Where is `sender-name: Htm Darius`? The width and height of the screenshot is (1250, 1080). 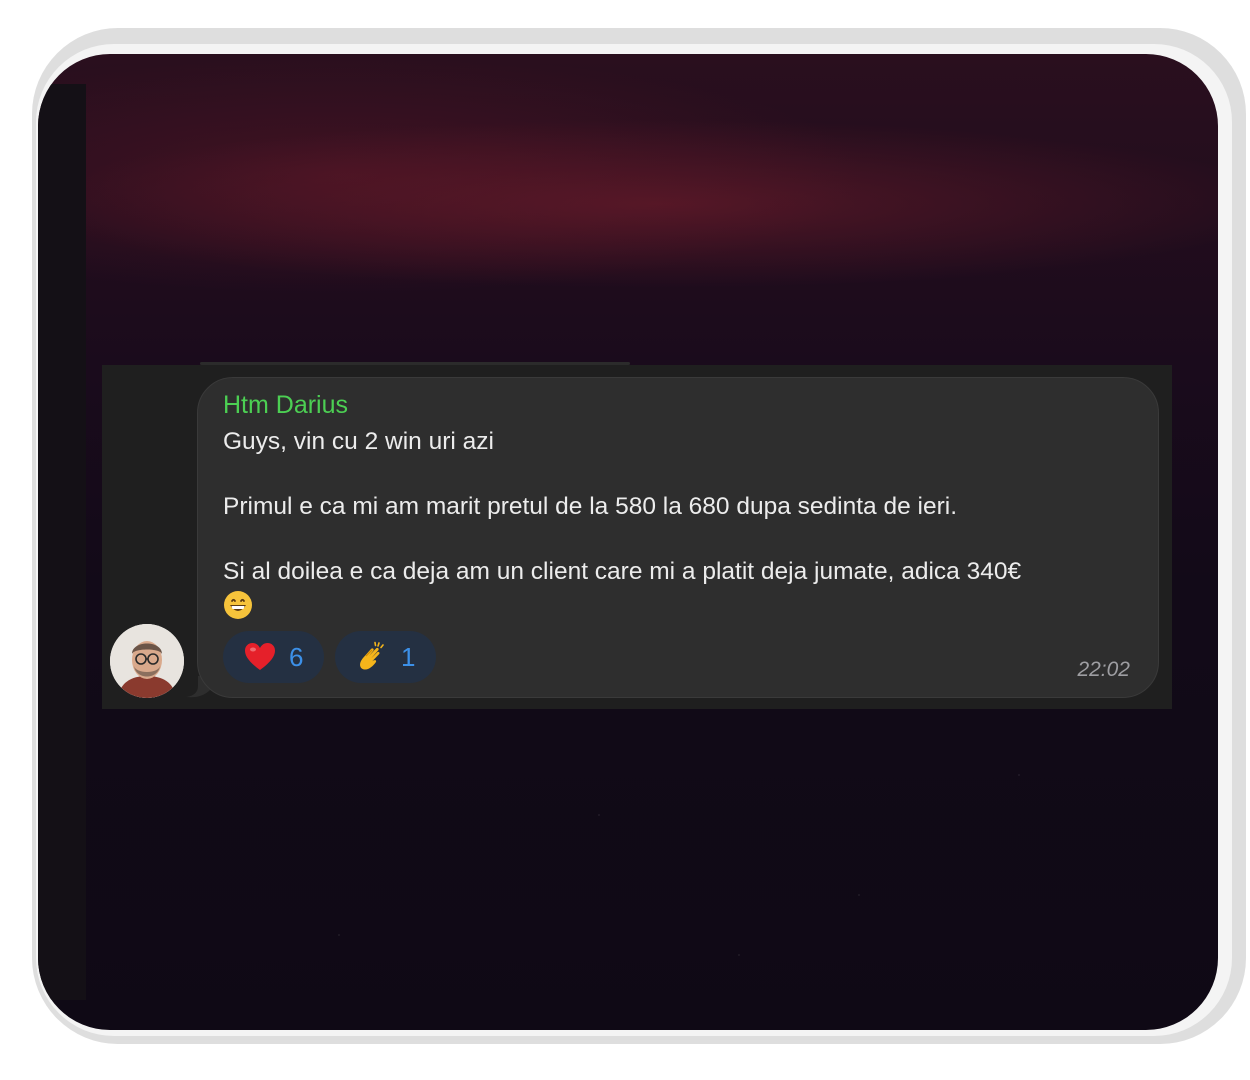
sender-name: Htm Darius is located at coordinates (285, 405).